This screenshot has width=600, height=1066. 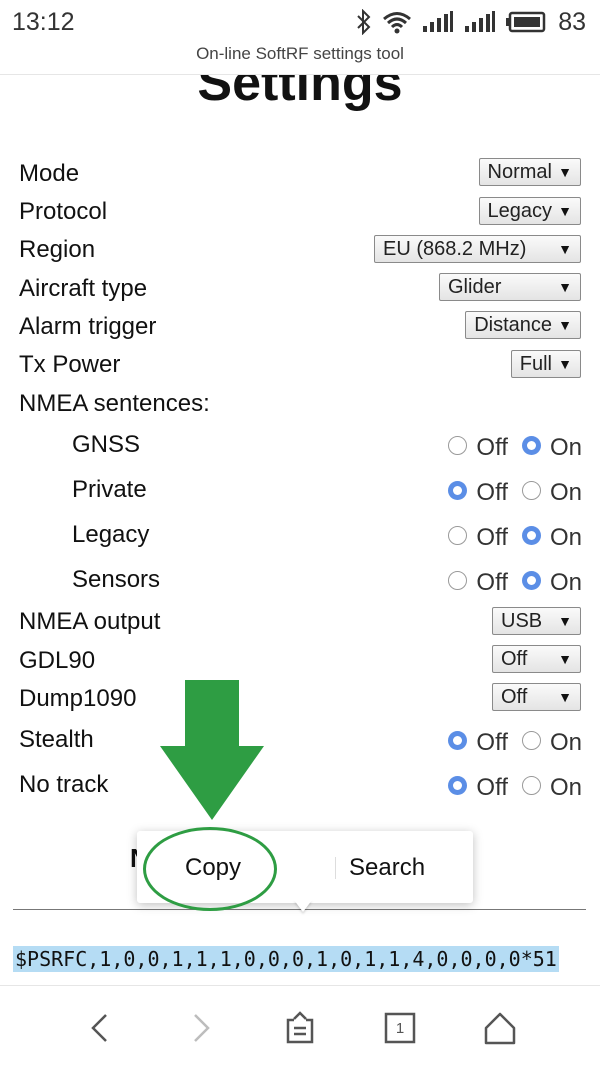 What do you see at coordinates (522, 621) in the screenshot?
I see `nmea-output-value: USB` at bounding box center [522, 621].